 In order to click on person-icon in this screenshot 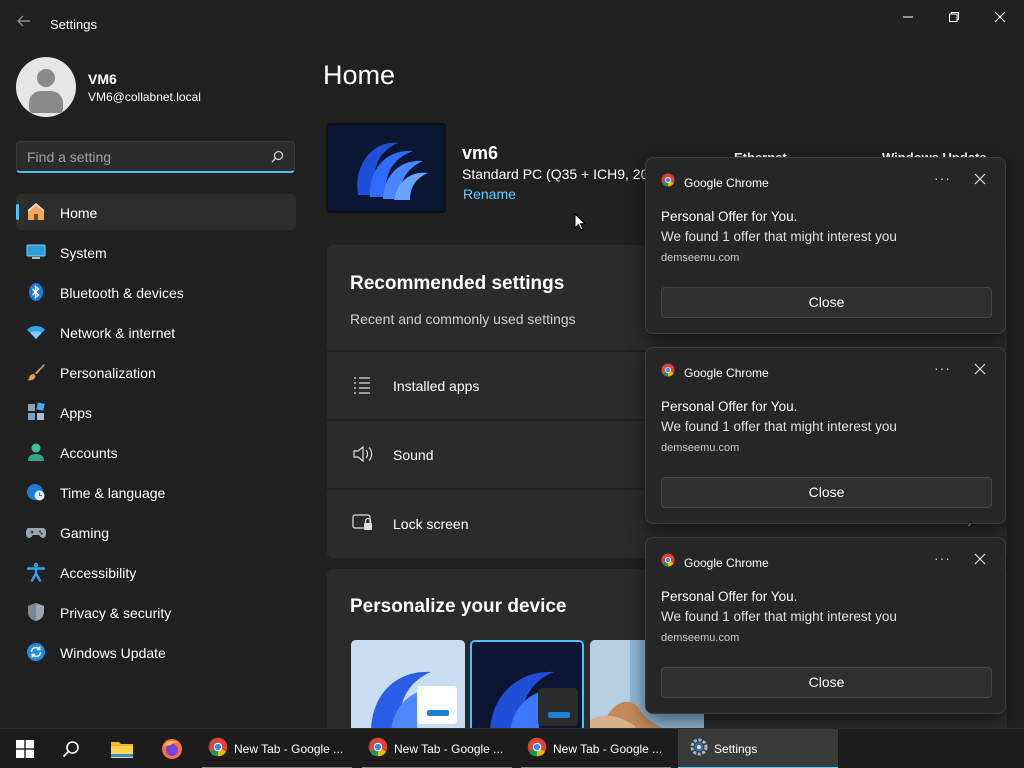, I will do `click(36, 452)`.